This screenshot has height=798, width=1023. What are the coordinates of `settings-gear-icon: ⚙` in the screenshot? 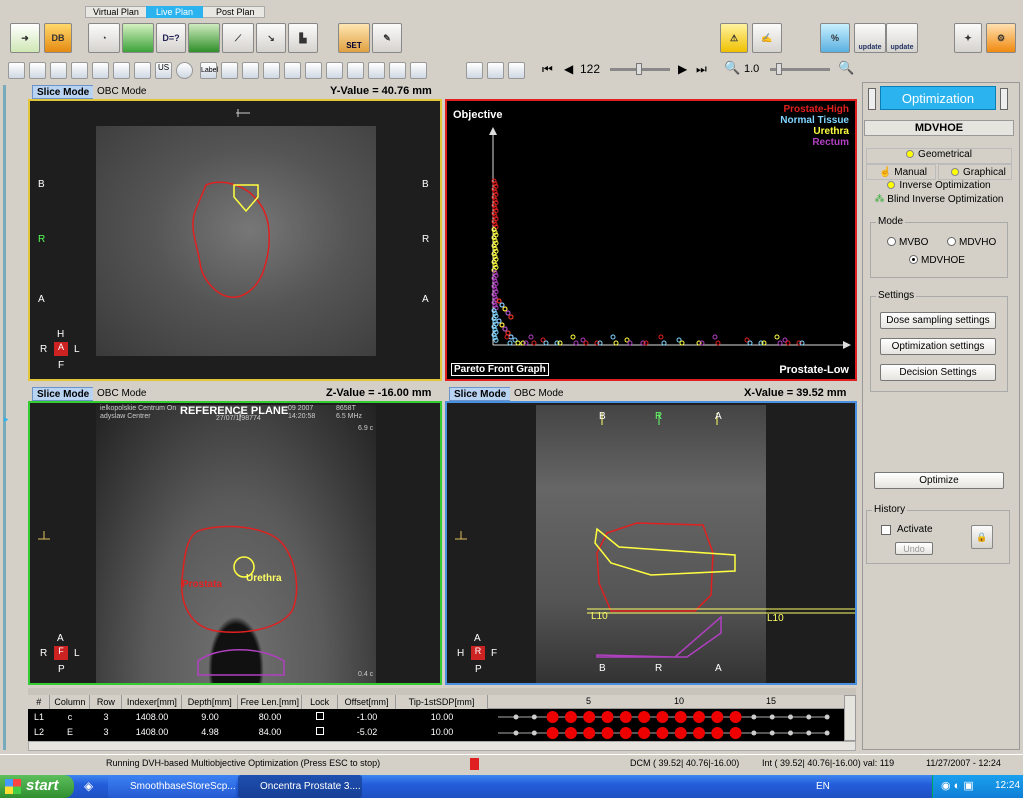 It's located at (1001, 38).